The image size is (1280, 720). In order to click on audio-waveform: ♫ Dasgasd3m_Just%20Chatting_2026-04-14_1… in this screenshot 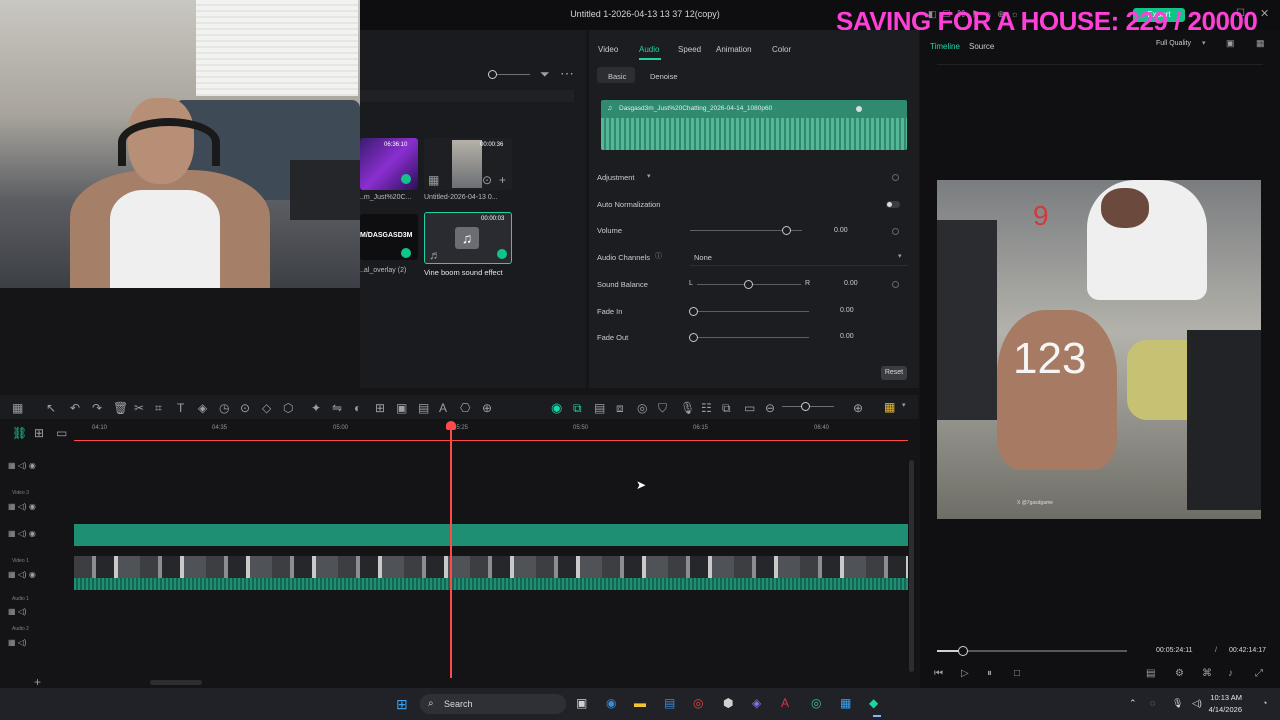, I will do `click(754, 125)`.